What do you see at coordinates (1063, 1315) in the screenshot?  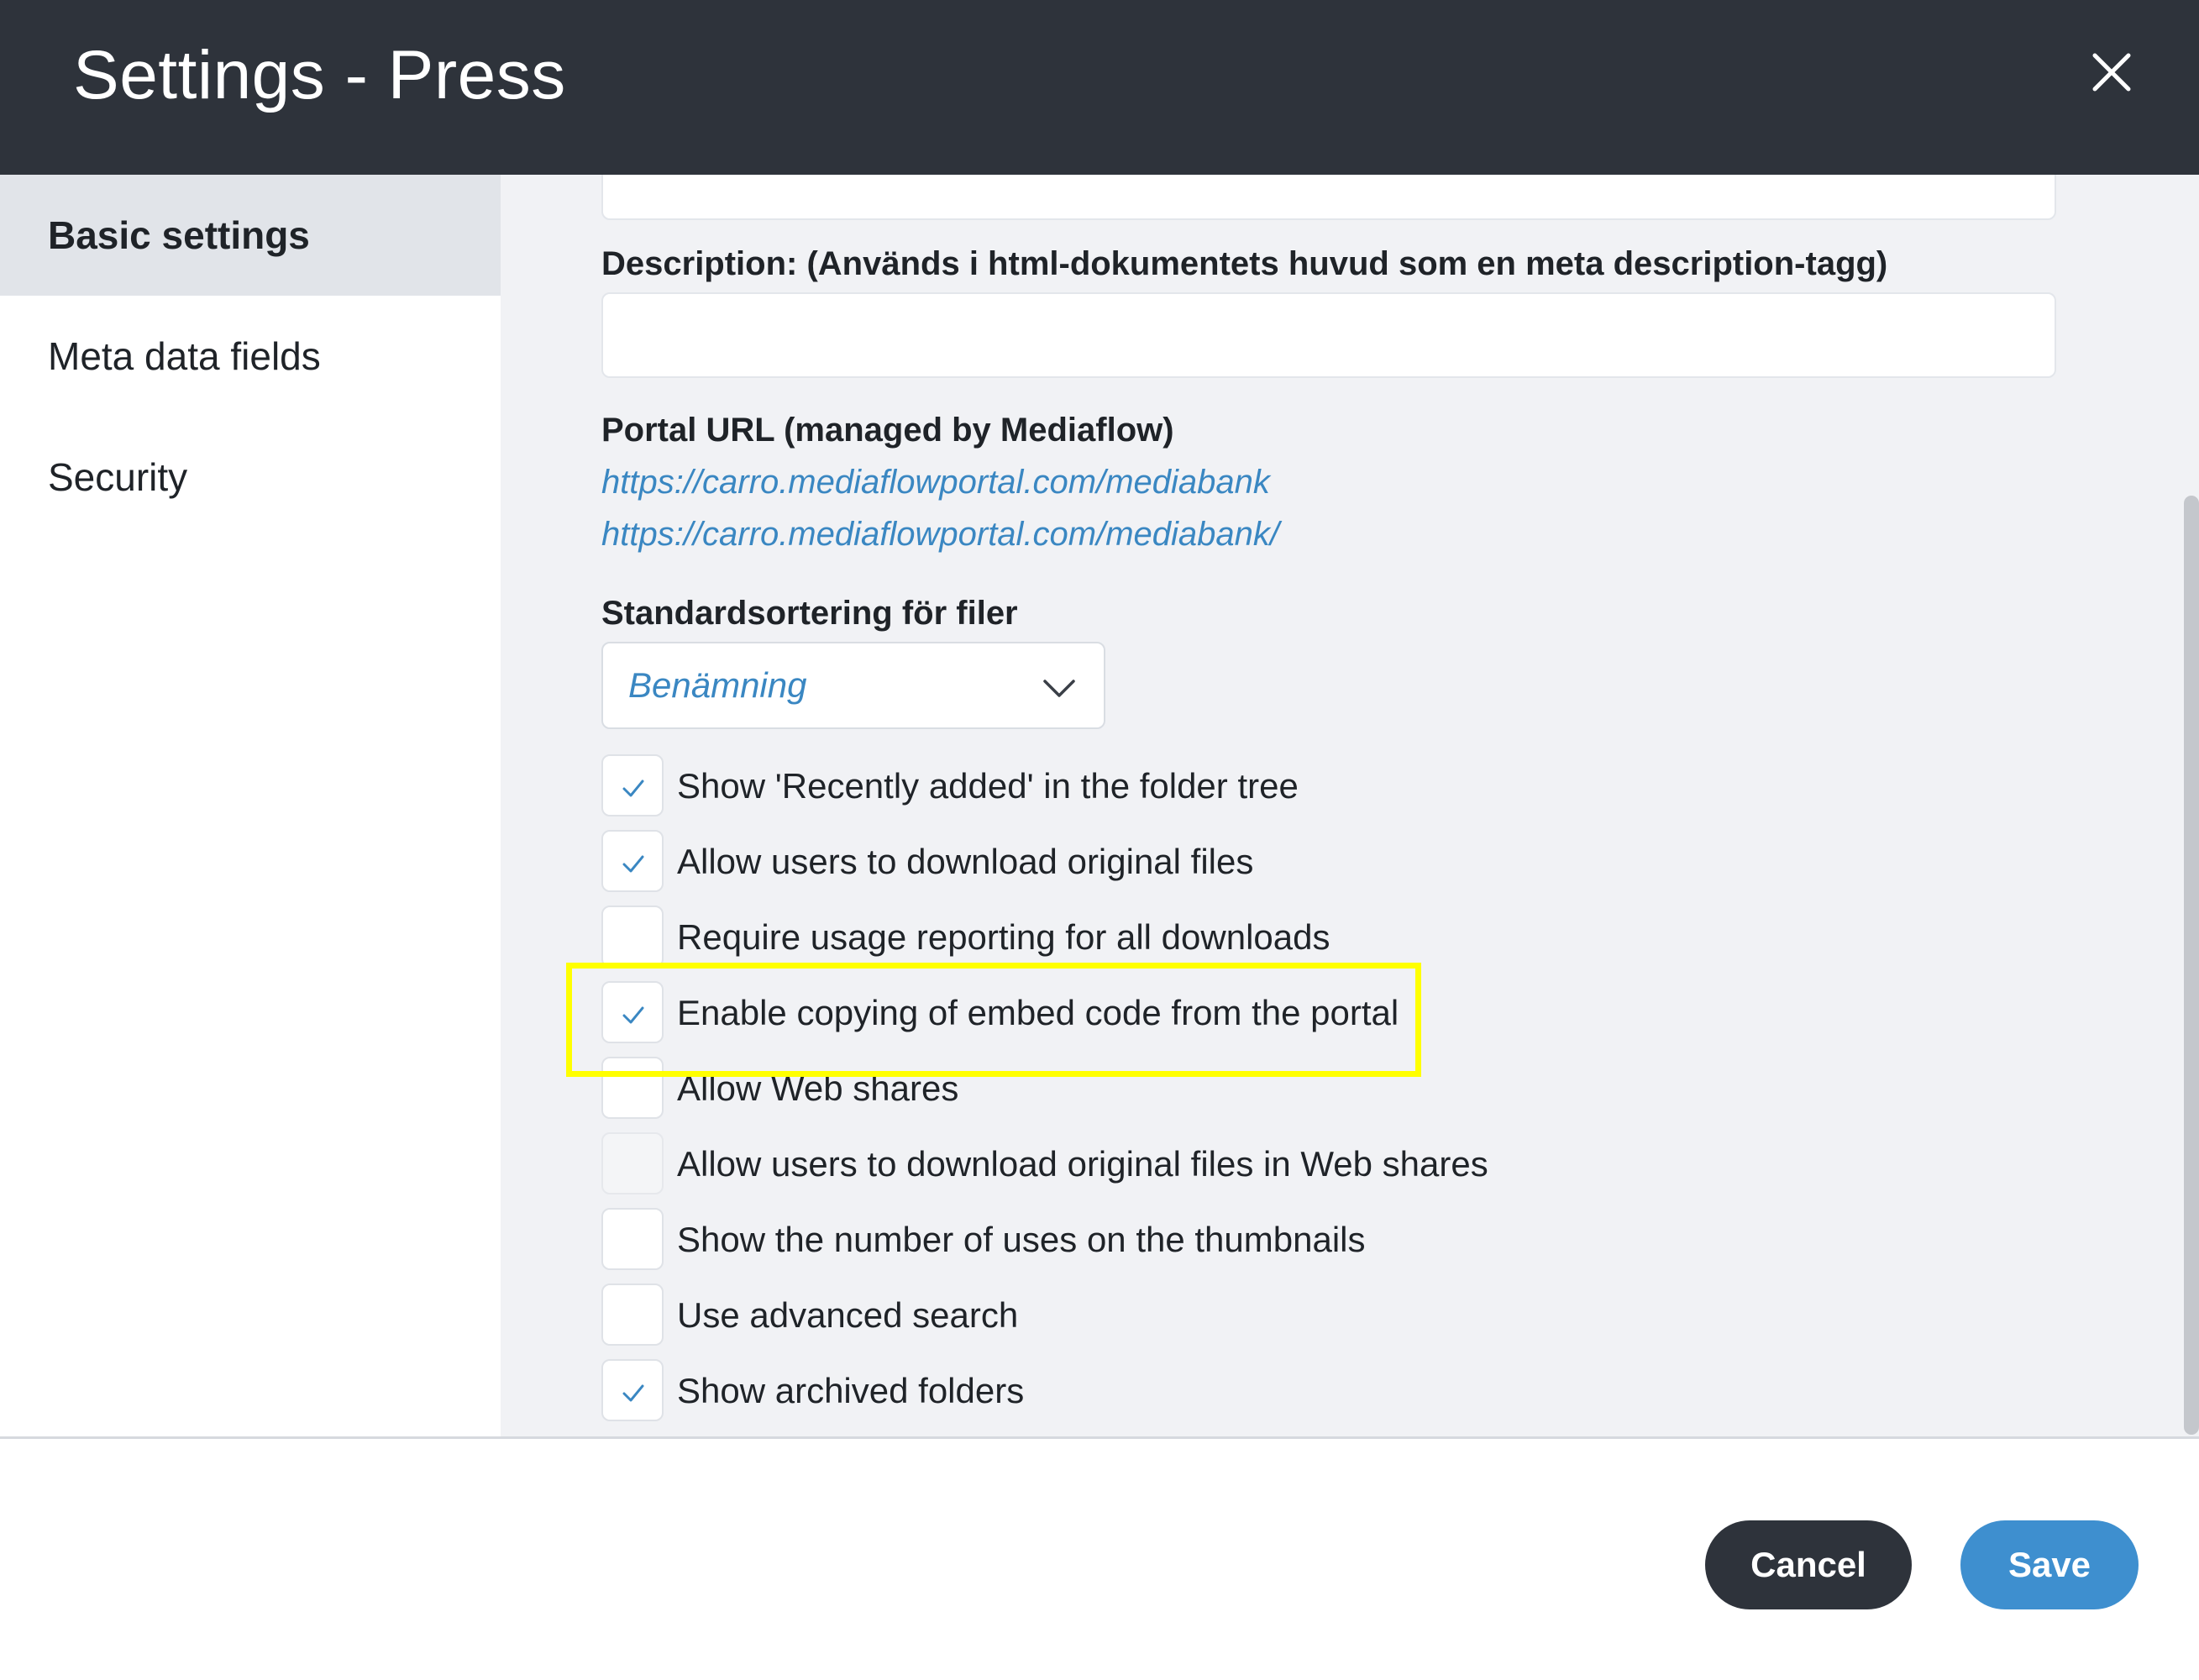 I see `checkbox-row-advanced-search: Use advanced search` at bounding box center [1063, 1315].